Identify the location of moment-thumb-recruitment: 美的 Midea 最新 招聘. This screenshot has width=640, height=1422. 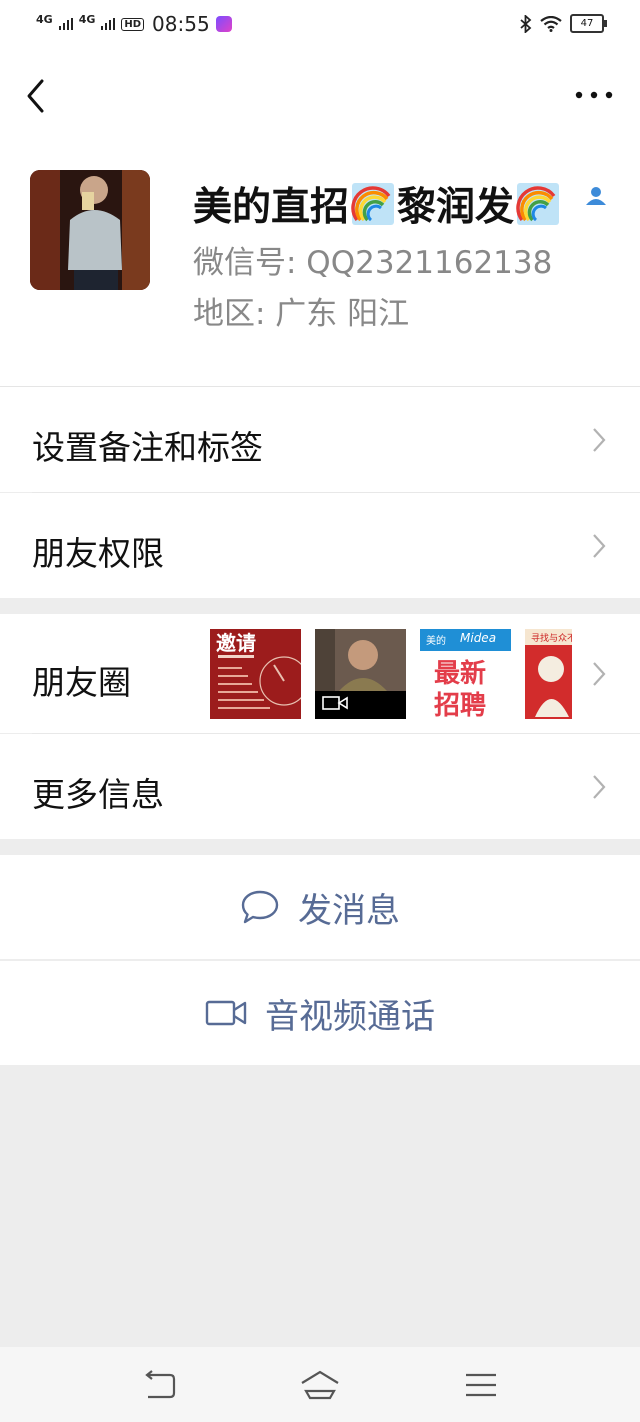
(465, 674).